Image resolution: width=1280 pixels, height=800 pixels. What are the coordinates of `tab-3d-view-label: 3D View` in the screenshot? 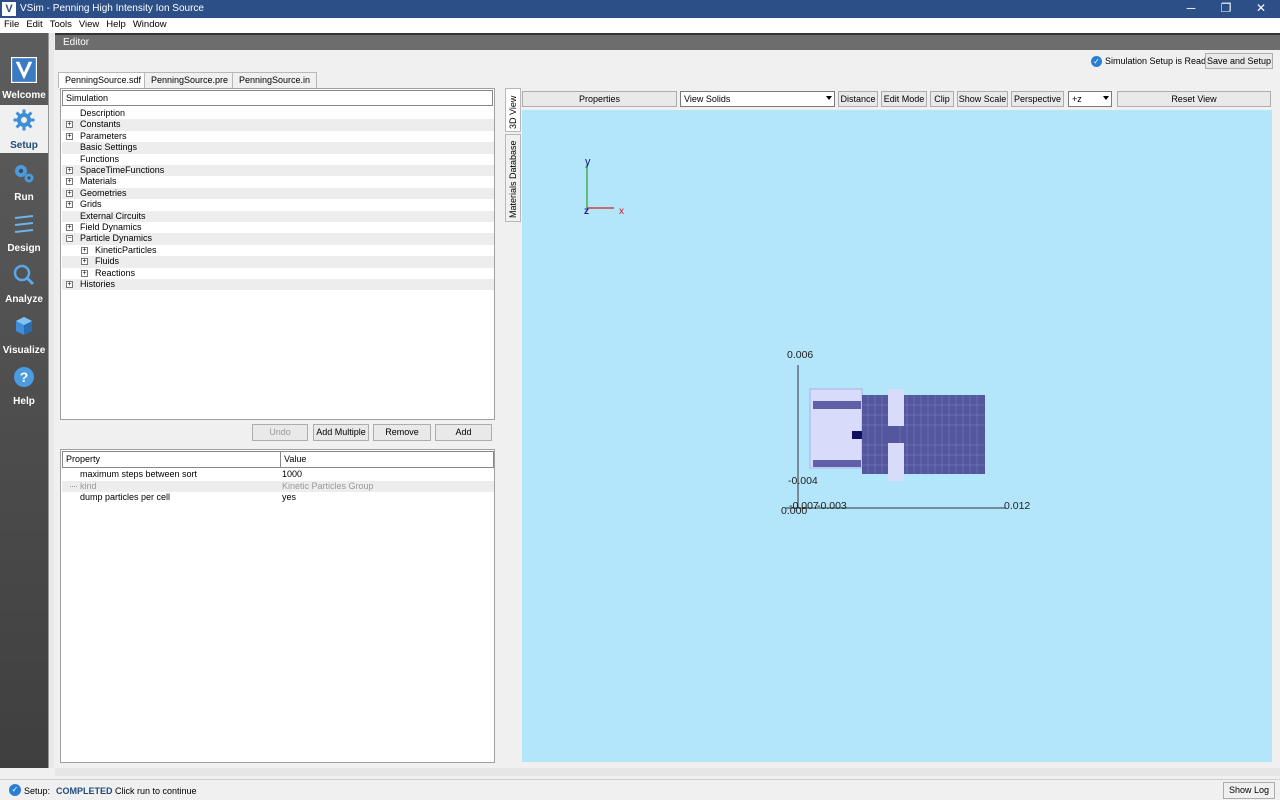 It's located at (513, 112).